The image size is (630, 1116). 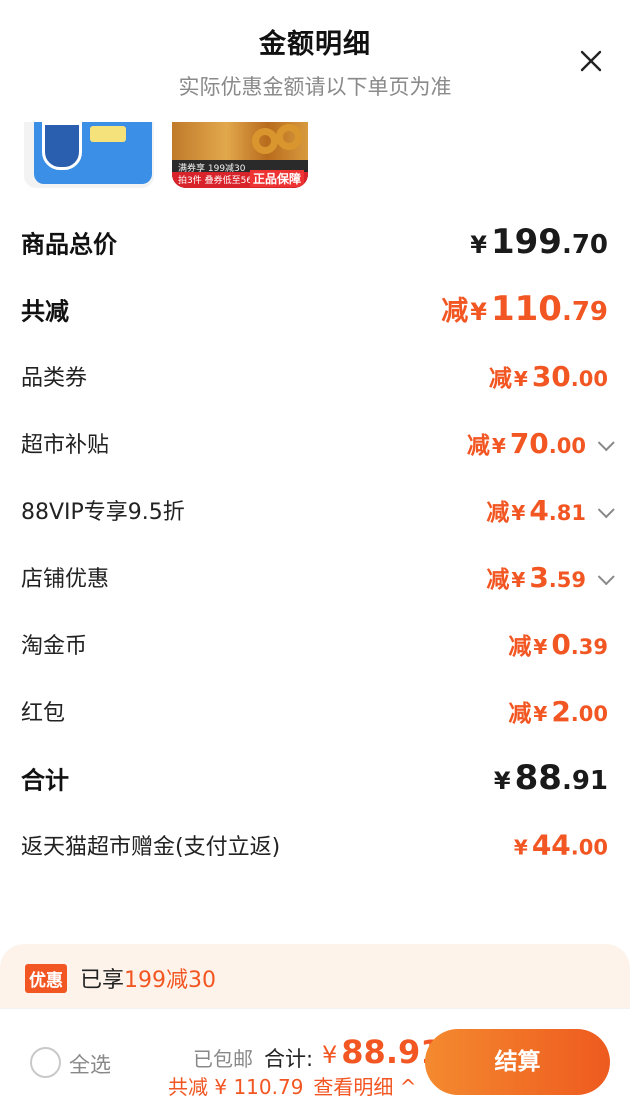 I want to click on product-image, so click(x=93, y=153).